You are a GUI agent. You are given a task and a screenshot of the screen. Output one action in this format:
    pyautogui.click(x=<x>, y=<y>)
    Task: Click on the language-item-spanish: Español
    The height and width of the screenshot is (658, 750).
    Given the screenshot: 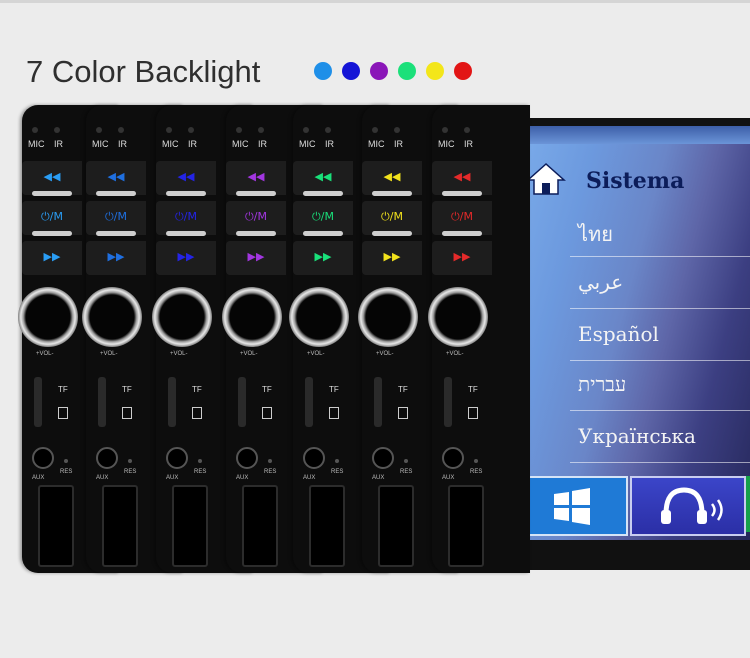 What is the action you would take?
    pyautogui.click(x=618, y=334)
    